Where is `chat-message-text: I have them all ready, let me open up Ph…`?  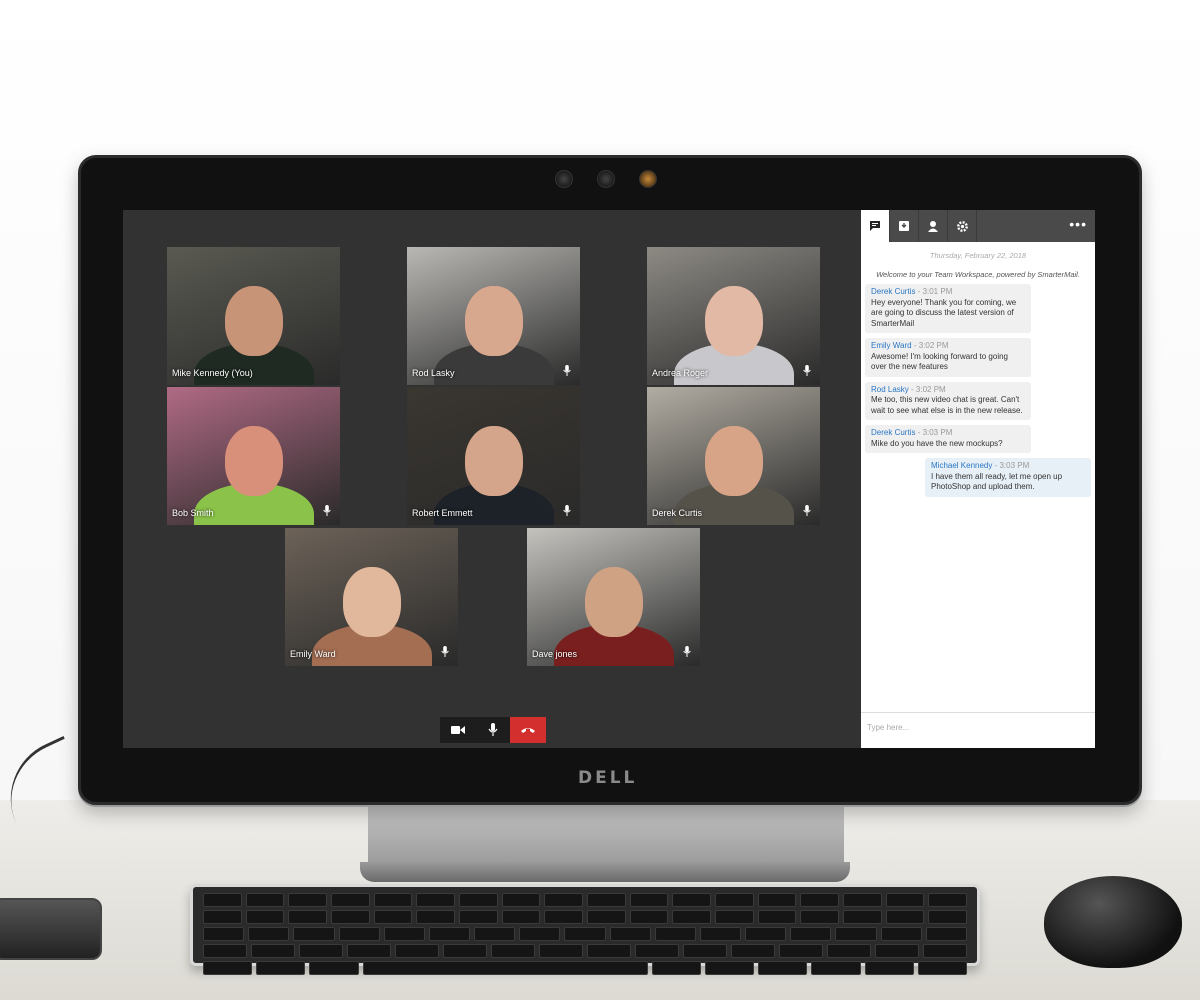 chat-message-text: I have them all ready, let me open up Ph… is located at coordinates (997, 481).